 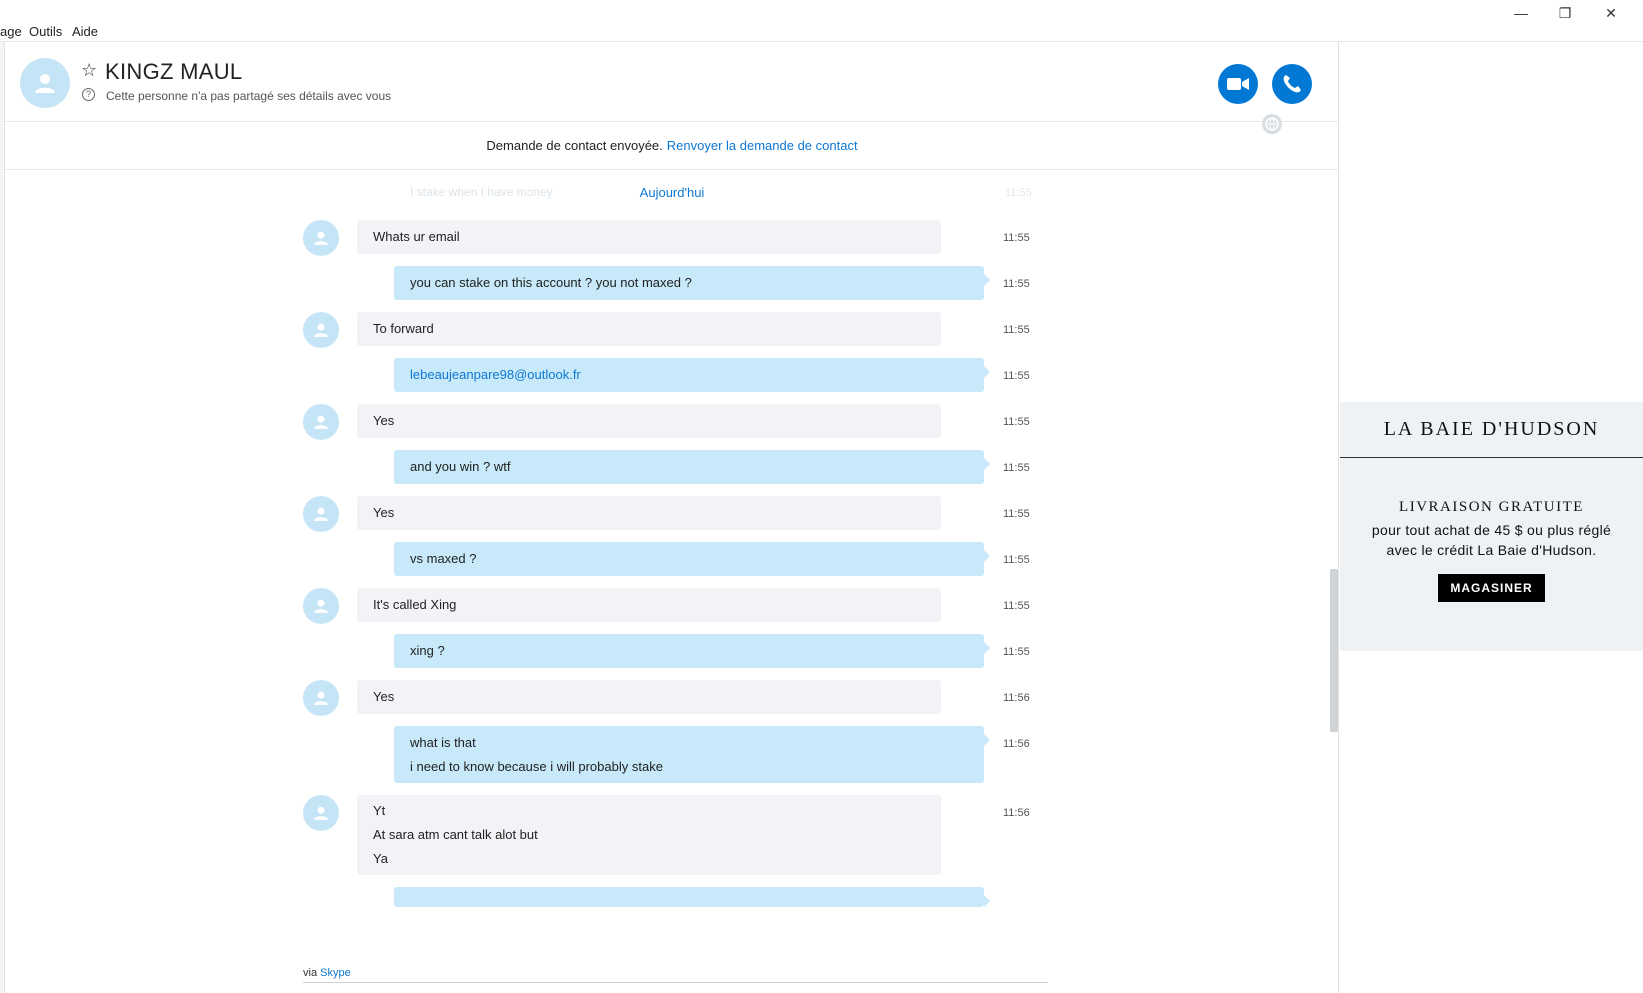 I want to click on incoming-message-row: Yes 11:55, so click(x=672, y=514).